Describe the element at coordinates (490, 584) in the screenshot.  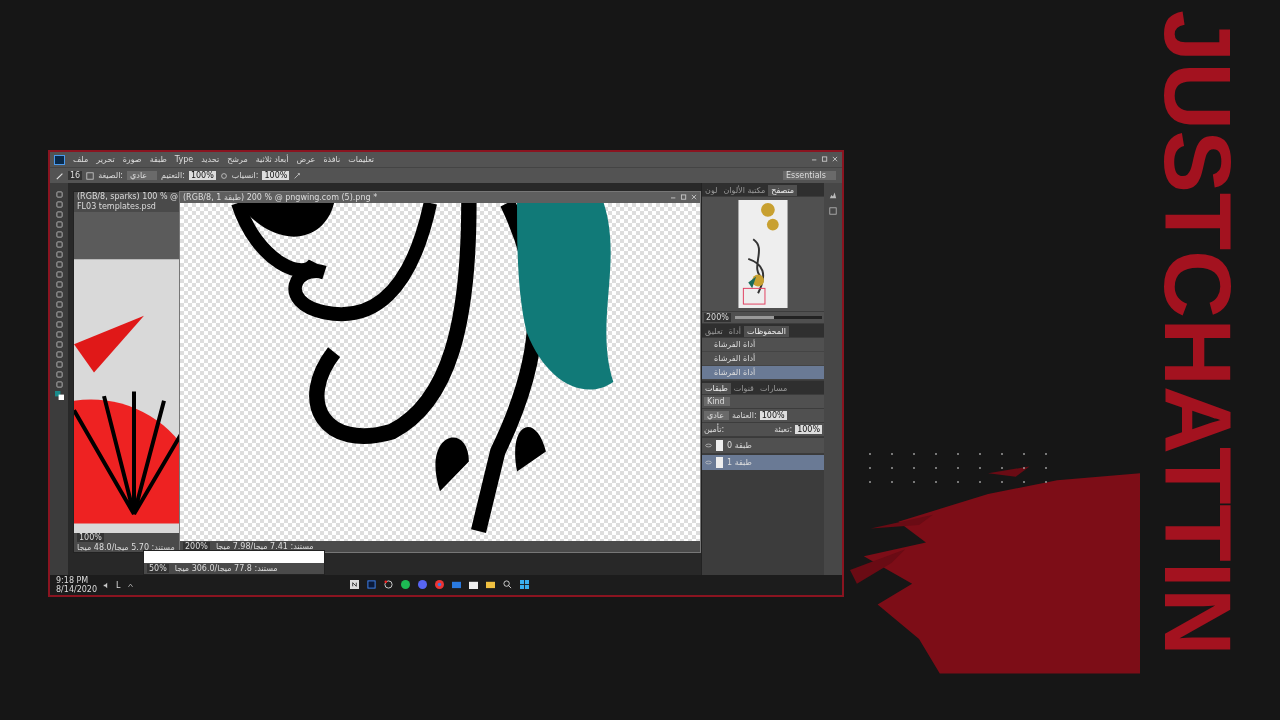
I see `folder-icon` at that location.